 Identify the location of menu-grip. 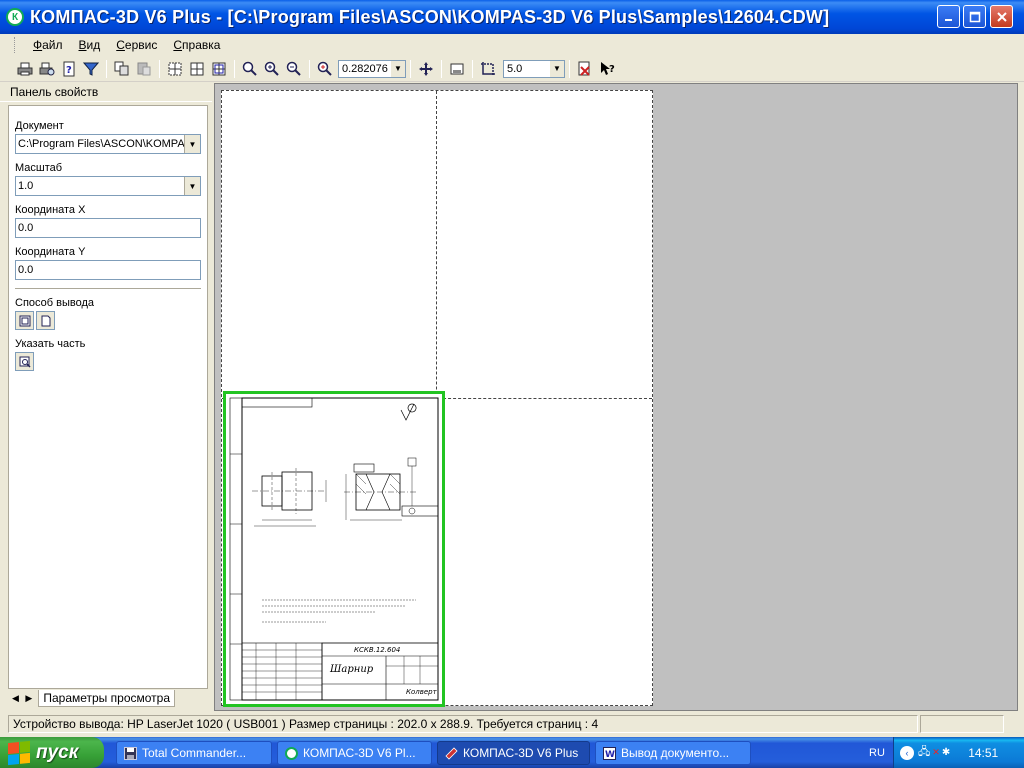
(15, 45).